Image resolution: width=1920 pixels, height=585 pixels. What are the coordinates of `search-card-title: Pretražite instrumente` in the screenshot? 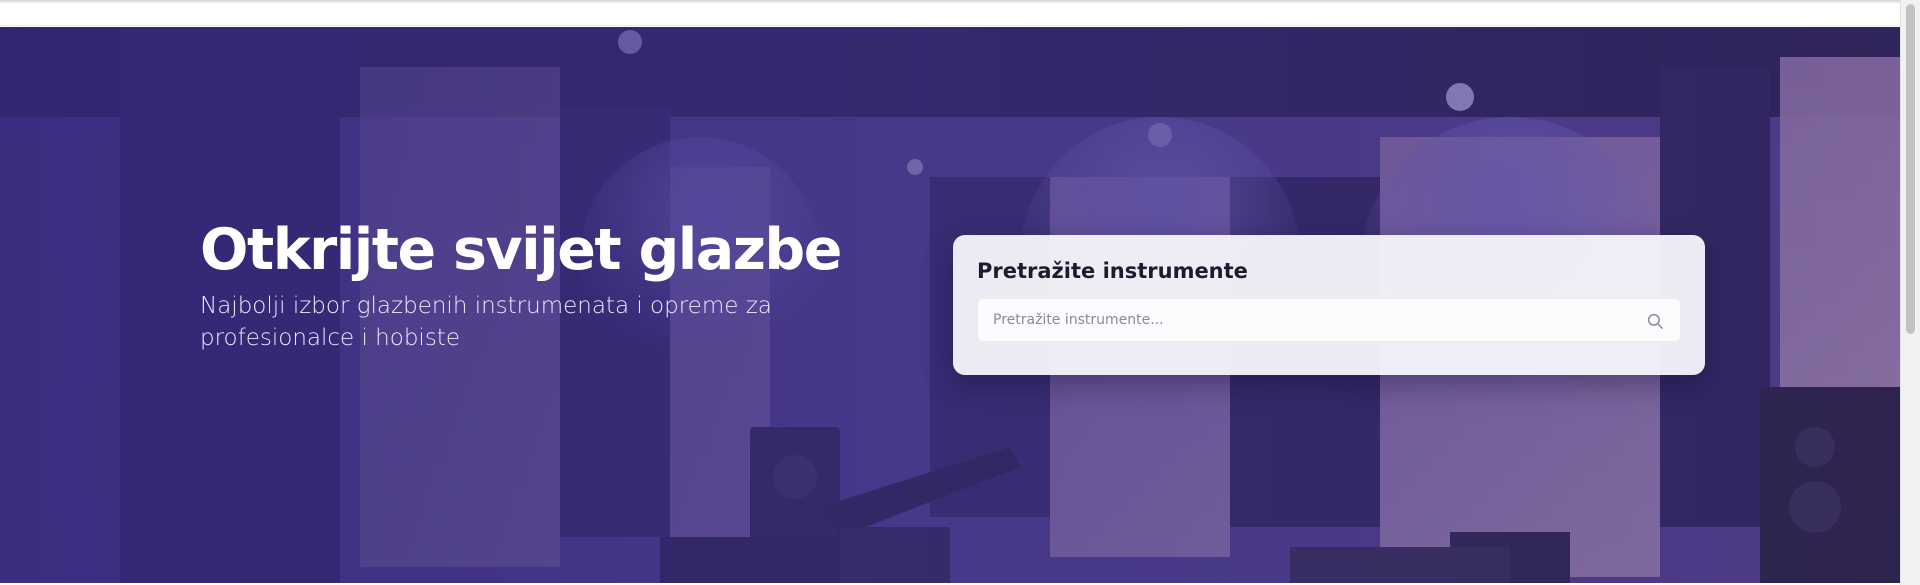 It's located at (1112, 271).